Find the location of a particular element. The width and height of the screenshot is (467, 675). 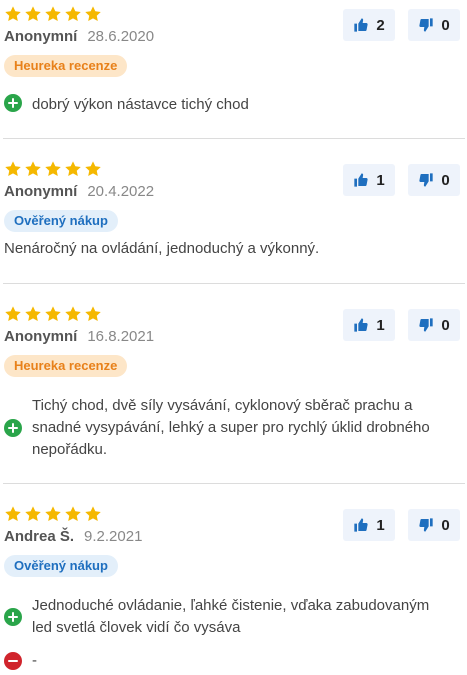

review-author: Andrea Š. is located at coordinates (39, 536).